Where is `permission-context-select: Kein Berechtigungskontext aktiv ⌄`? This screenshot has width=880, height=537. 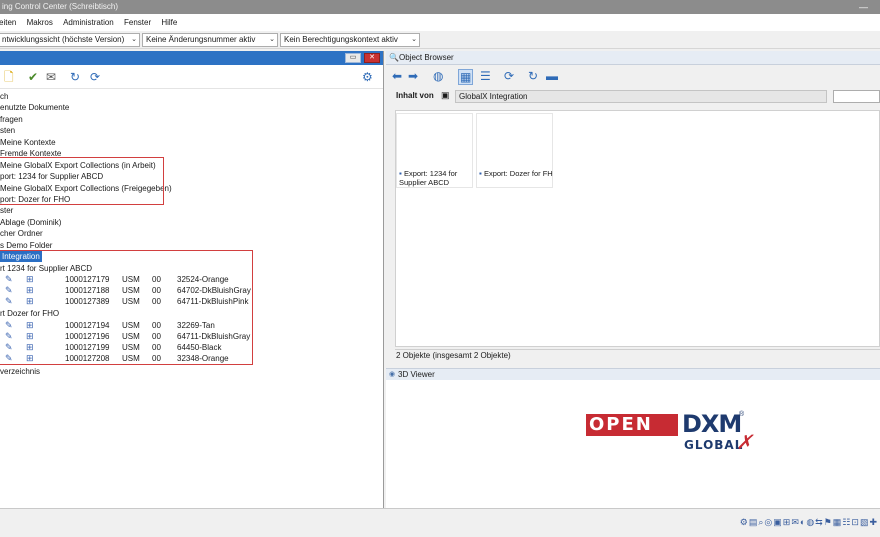 permission-context-select: Kein Berechtigungskontext aktiv ⌄ is located at coordinates (350, 40).